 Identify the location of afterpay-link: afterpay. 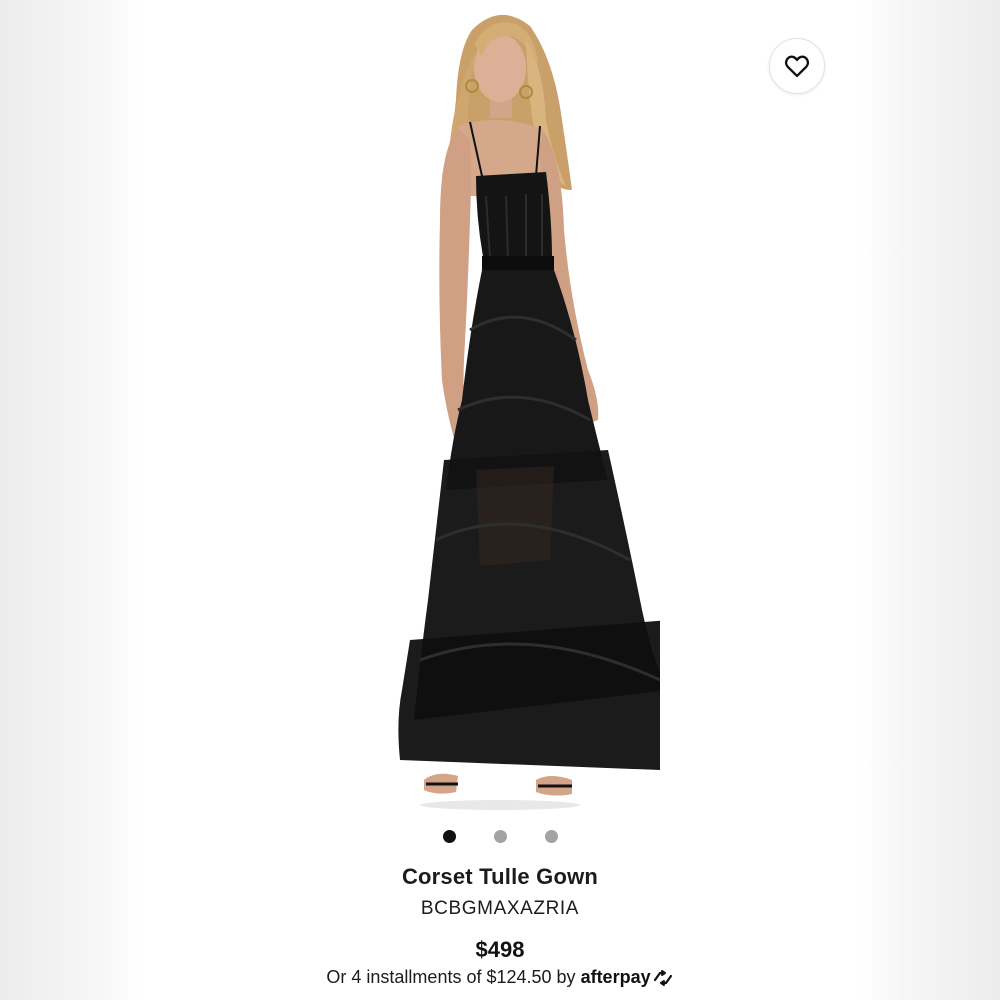
(627, 977).